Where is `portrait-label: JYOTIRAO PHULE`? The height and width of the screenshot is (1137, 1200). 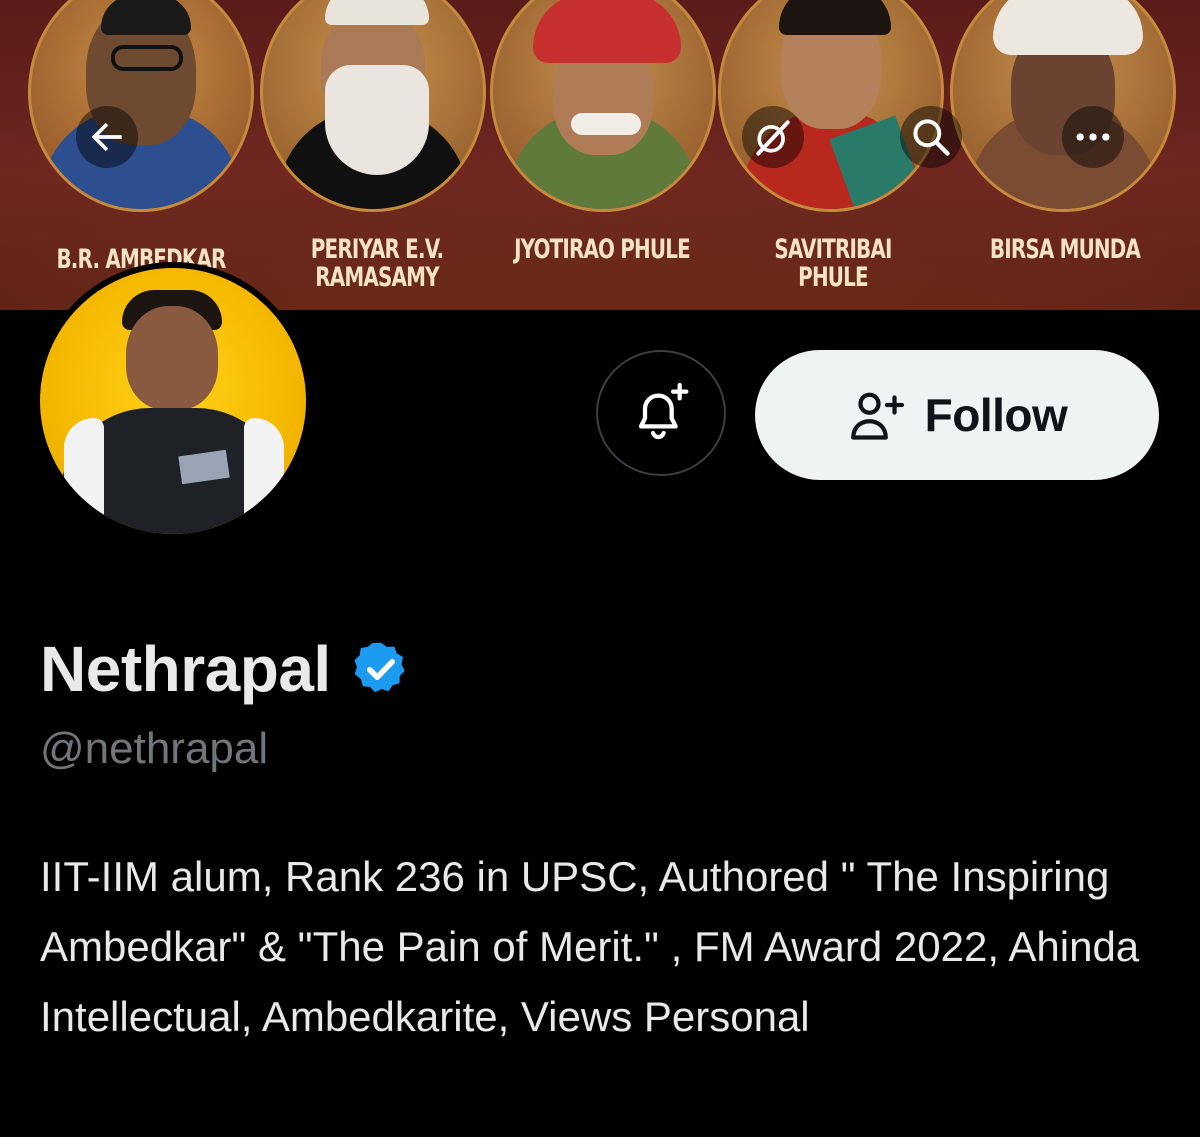
portrait-label: JYOTIRAO PHULE is located at coordinates (602, 249).